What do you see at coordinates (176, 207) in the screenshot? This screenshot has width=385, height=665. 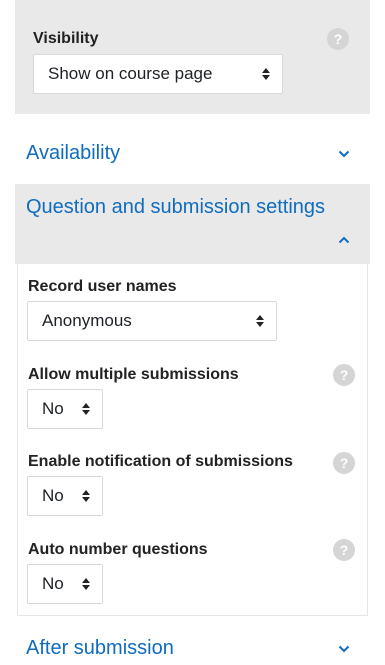 I see `section-question-submission-title: Question and submission settings` at bounding box center [176, 207].